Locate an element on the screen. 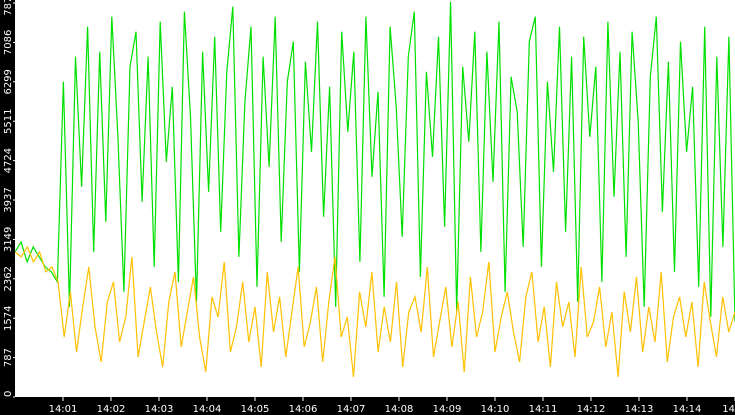 This screenshot has width=735, height=415. x-tick-label: 14:04 is located at coordinates (207, 409).